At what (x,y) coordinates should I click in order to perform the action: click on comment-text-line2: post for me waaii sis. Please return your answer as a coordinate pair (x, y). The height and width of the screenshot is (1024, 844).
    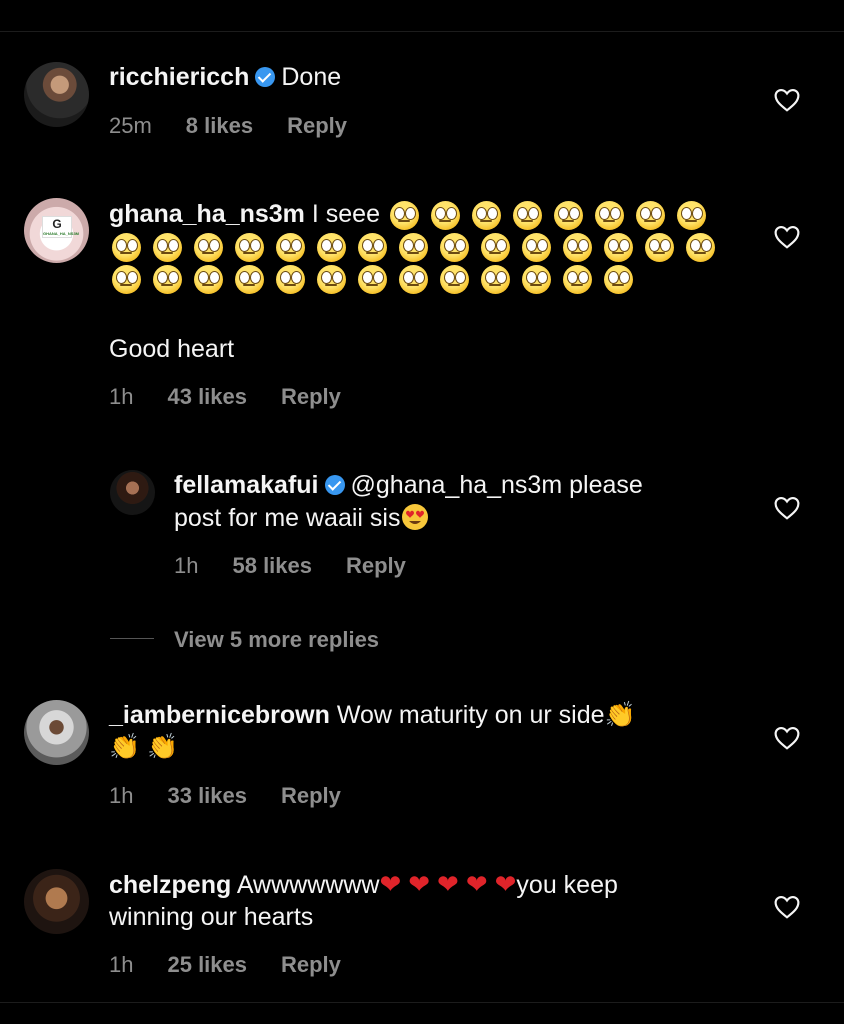
    Looking at the image, I should click on (302, 518).